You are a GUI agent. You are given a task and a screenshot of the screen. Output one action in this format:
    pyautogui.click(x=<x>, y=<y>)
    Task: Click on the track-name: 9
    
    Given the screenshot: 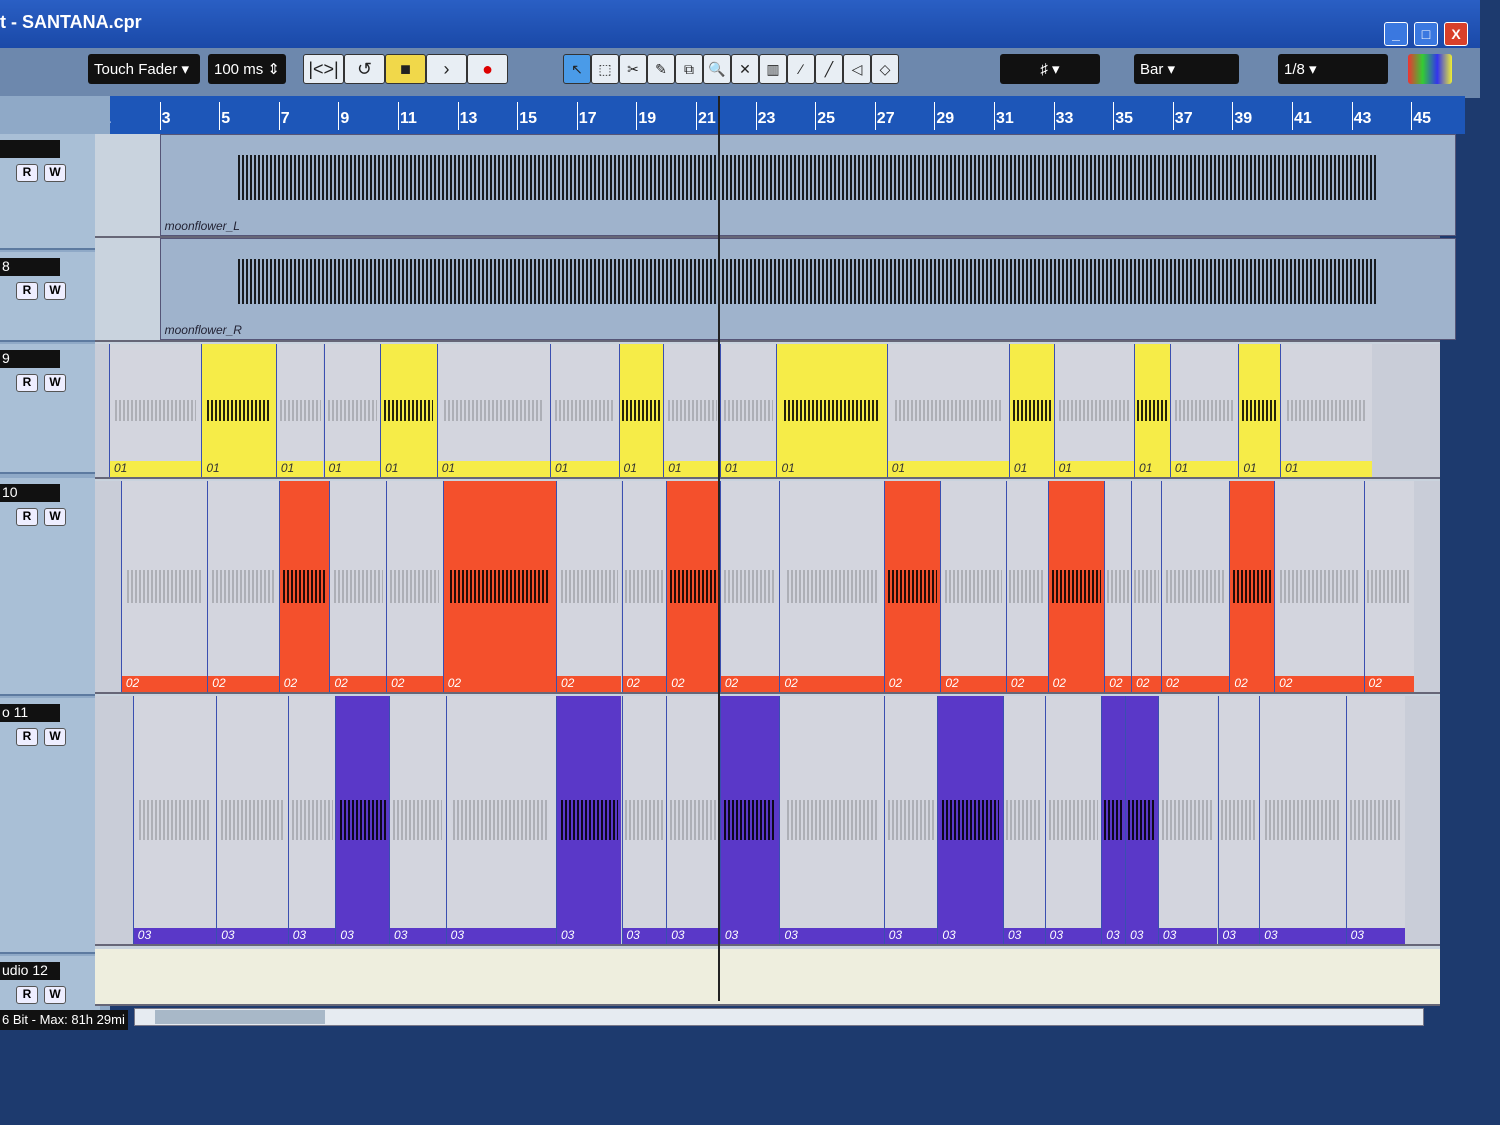 What is the action you would take?
    pyautogui.click(x=30, y=359)
    